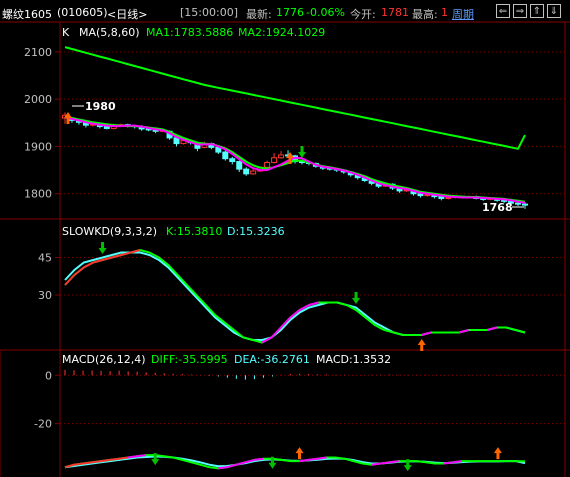  I want to click on low-marker-label: 1768, so click(497, 207).